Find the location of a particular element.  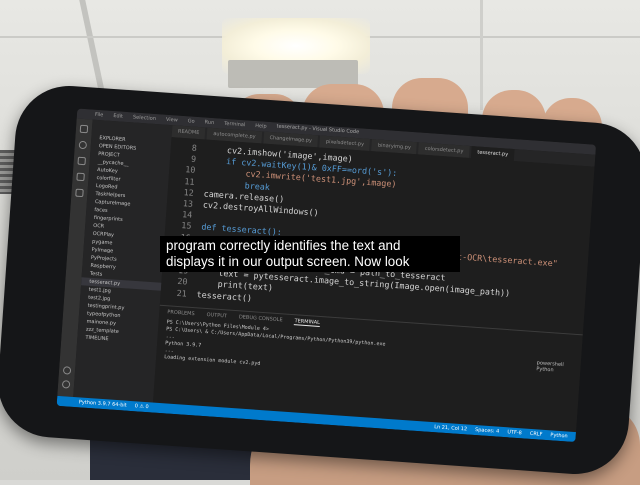

status-indent: Spaces: 4 is located at coordinates (487, 431).